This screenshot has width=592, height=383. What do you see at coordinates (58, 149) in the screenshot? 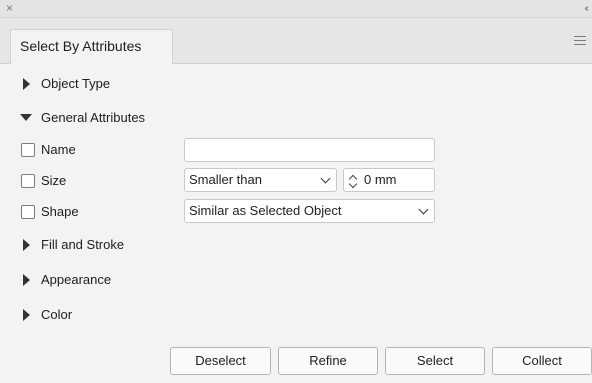
I see `name-label: Name` at bounding box center [58, 149].